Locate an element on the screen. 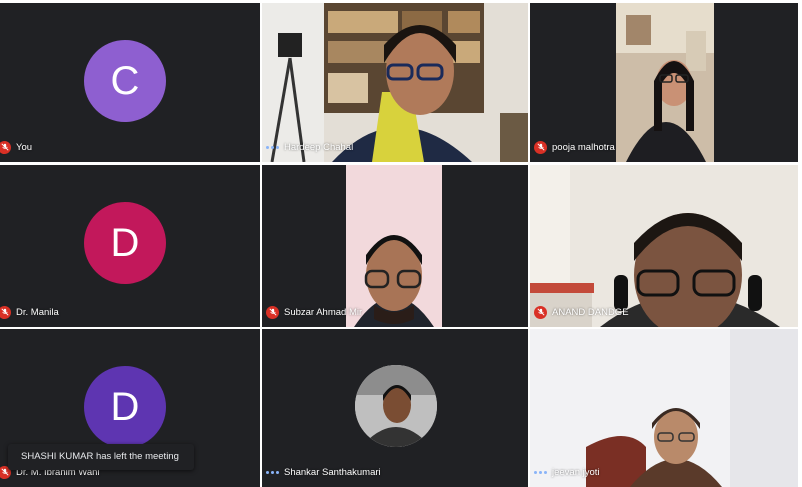 The width and height of the screenshot is (802, 487). participant-label: Subzar Ahmad Mir is located at coordinates (314, 312).